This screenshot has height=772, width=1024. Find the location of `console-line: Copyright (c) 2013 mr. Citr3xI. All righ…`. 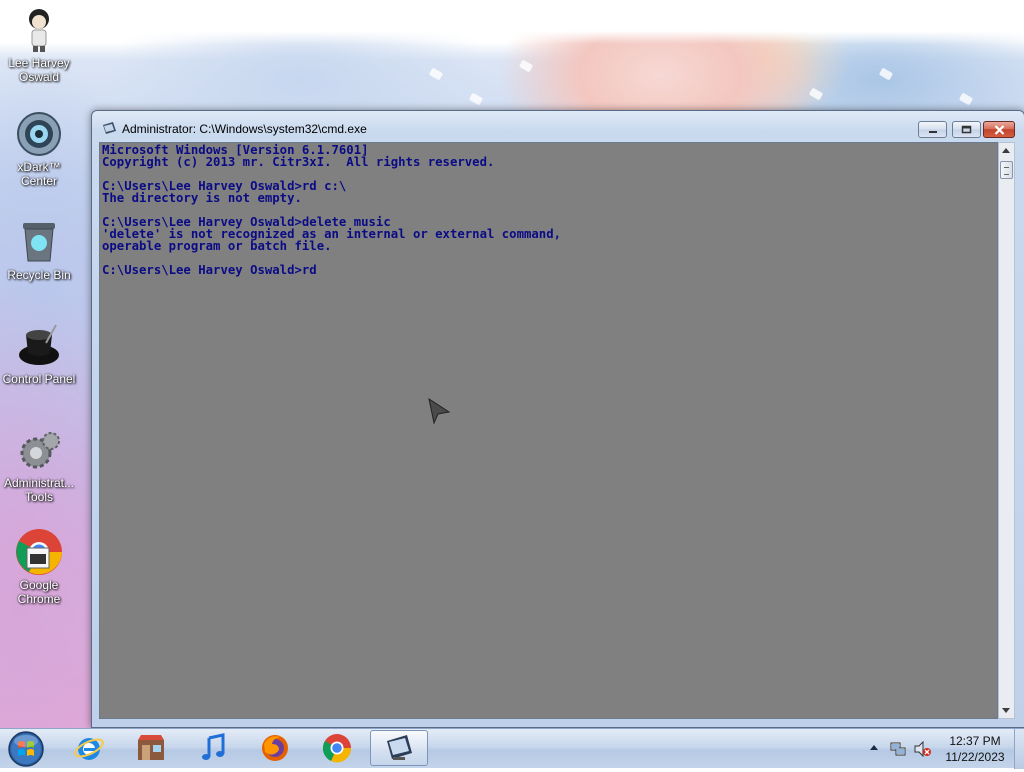

console-line: Copyright (c) 2013 mr. Citr3xI. All righ… is located at coordinates (298, 162).